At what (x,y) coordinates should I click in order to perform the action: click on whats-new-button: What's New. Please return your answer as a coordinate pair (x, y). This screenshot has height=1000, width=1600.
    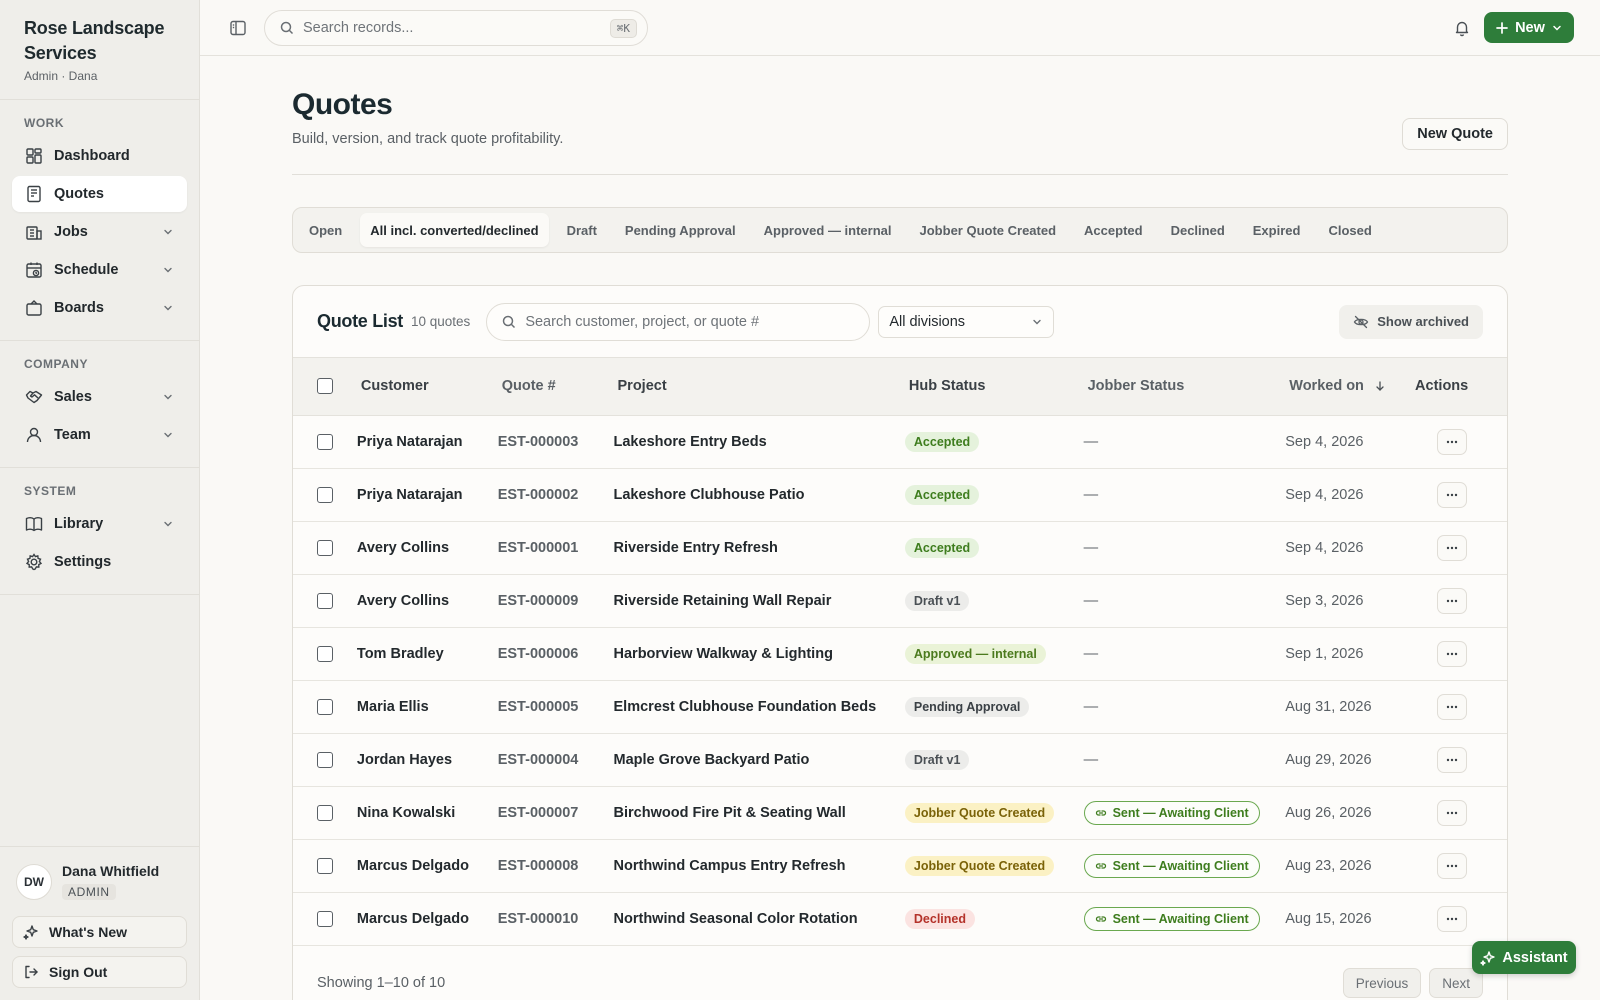
    Looking at the image, I should click on (99, 932).